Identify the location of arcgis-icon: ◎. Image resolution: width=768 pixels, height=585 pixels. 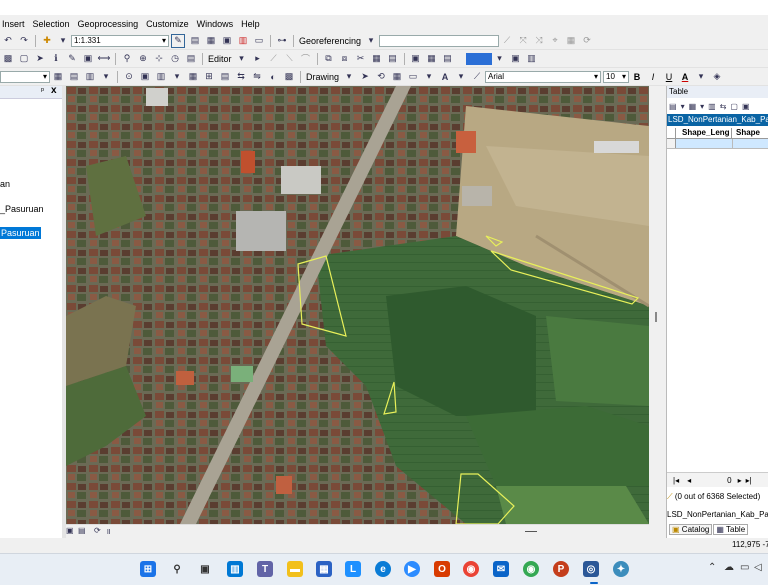
(591, 569).